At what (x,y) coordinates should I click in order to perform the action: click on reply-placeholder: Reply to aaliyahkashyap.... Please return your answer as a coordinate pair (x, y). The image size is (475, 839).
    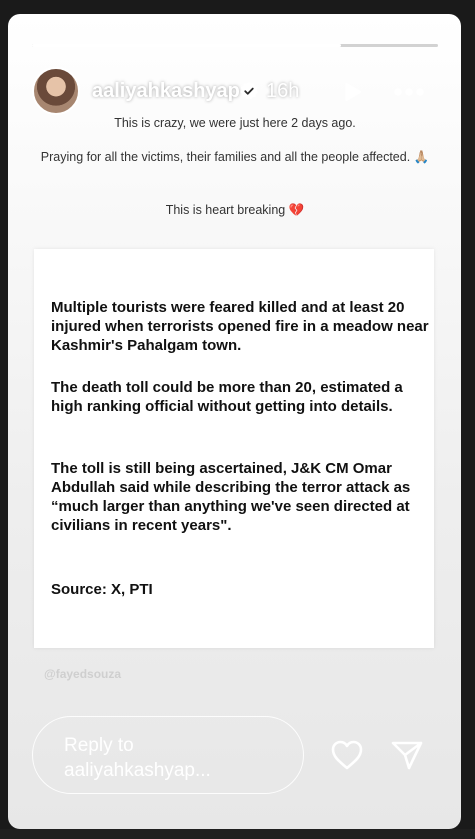
    Looking at the image, I should click on (137, 758).